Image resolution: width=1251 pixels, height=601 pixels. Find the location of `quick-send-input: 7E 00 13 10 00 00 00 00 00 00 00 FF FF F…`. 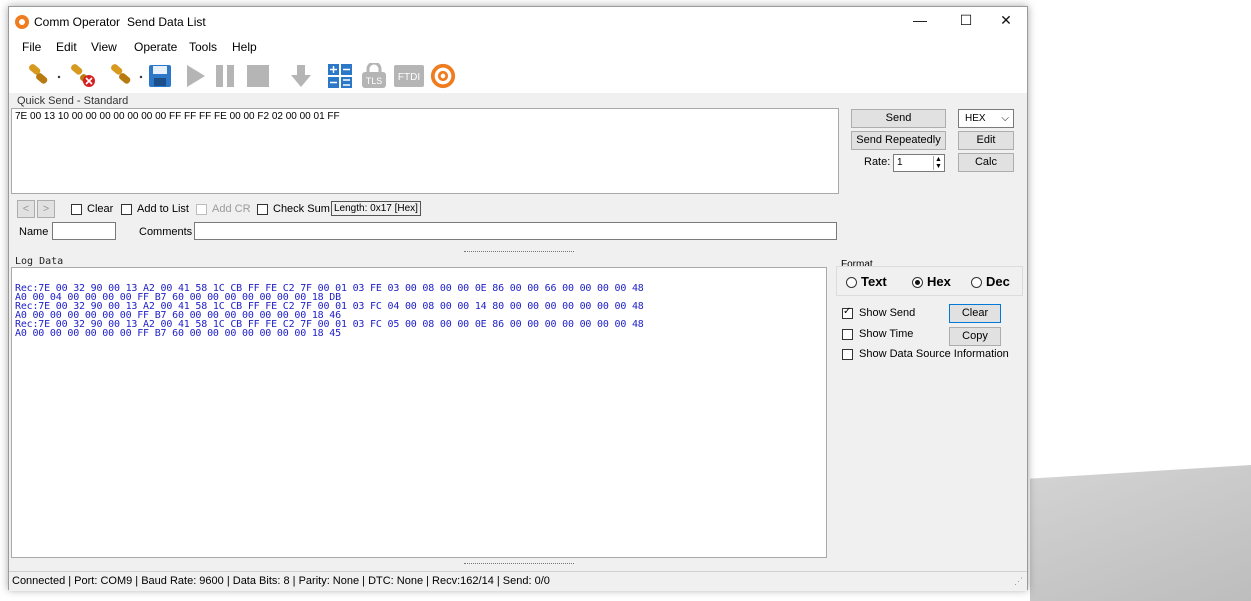

quick-send-input: 7E 00 13 10 00 00 00 00 00 00 00 FF FF F… is located at coordinates (425, 151).